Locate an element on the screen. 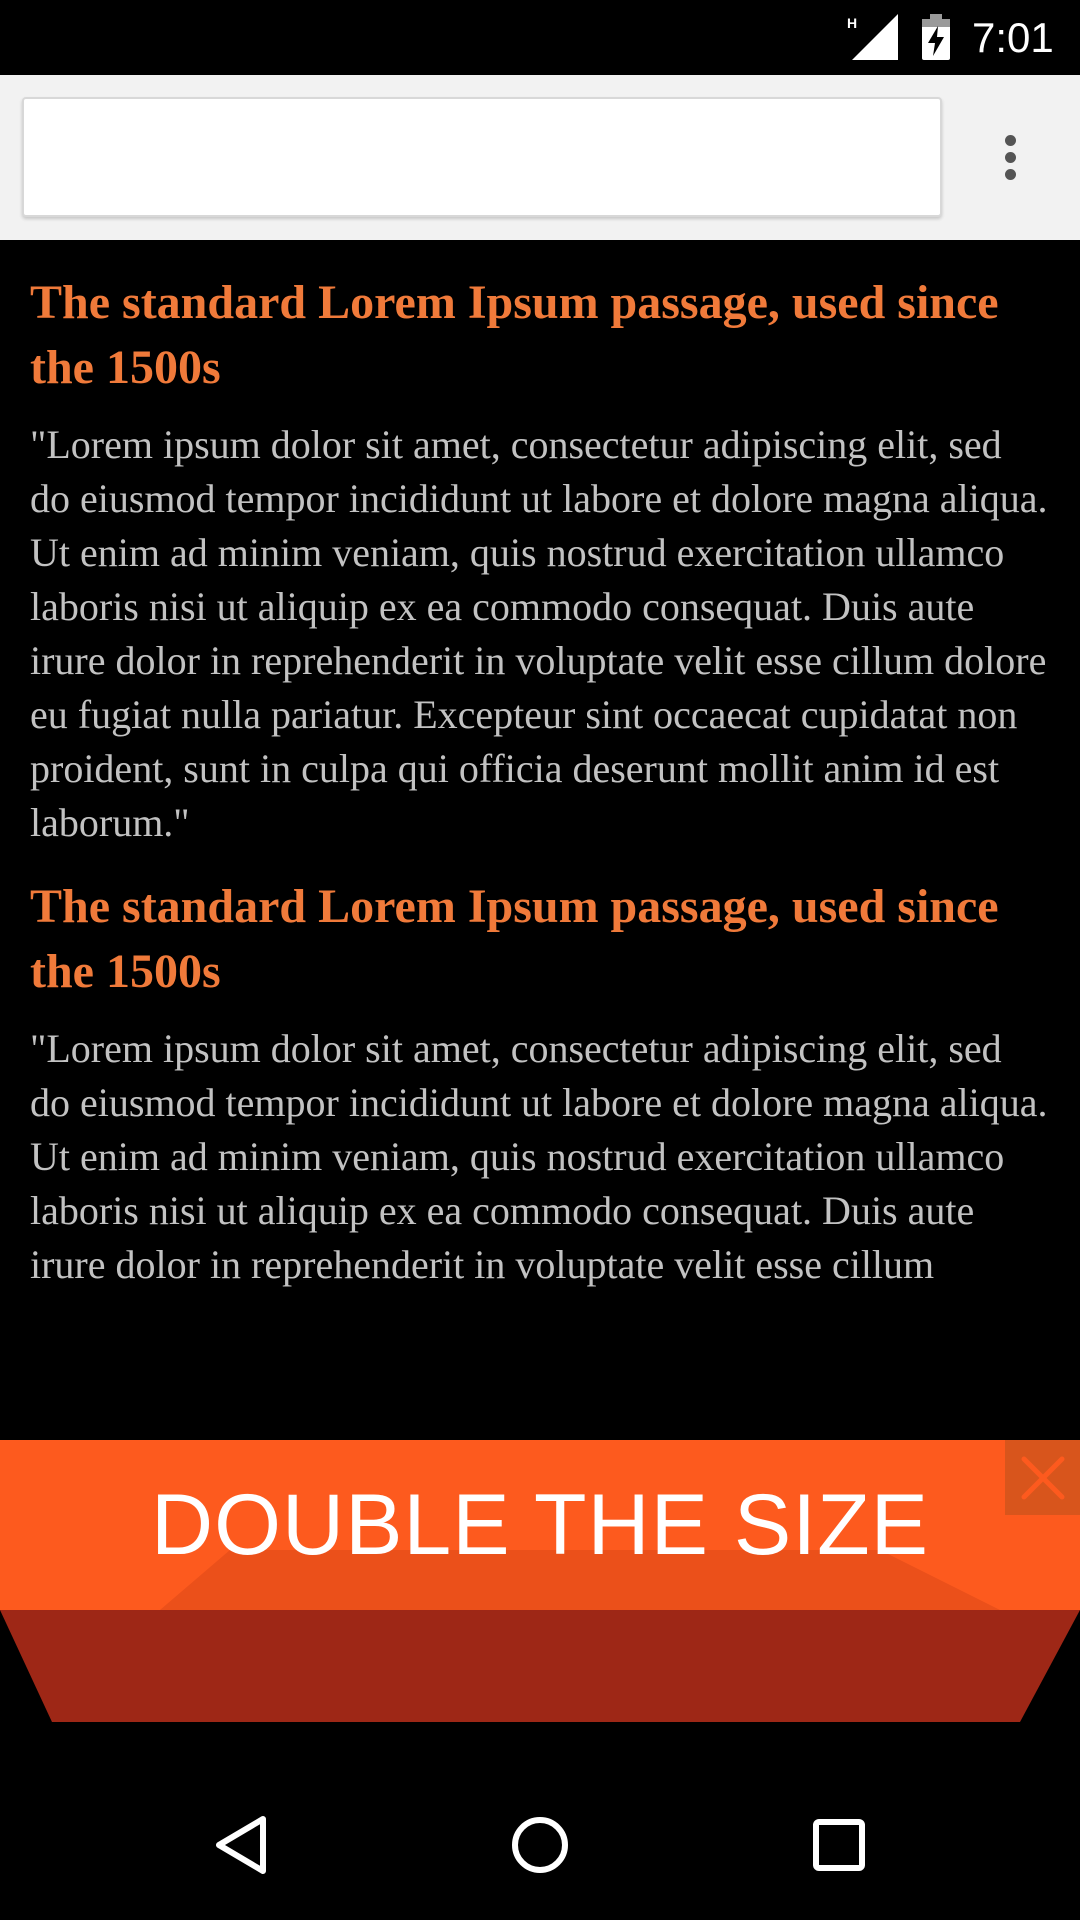  overflow-menu-icon is located at coordinates (1010, 140).